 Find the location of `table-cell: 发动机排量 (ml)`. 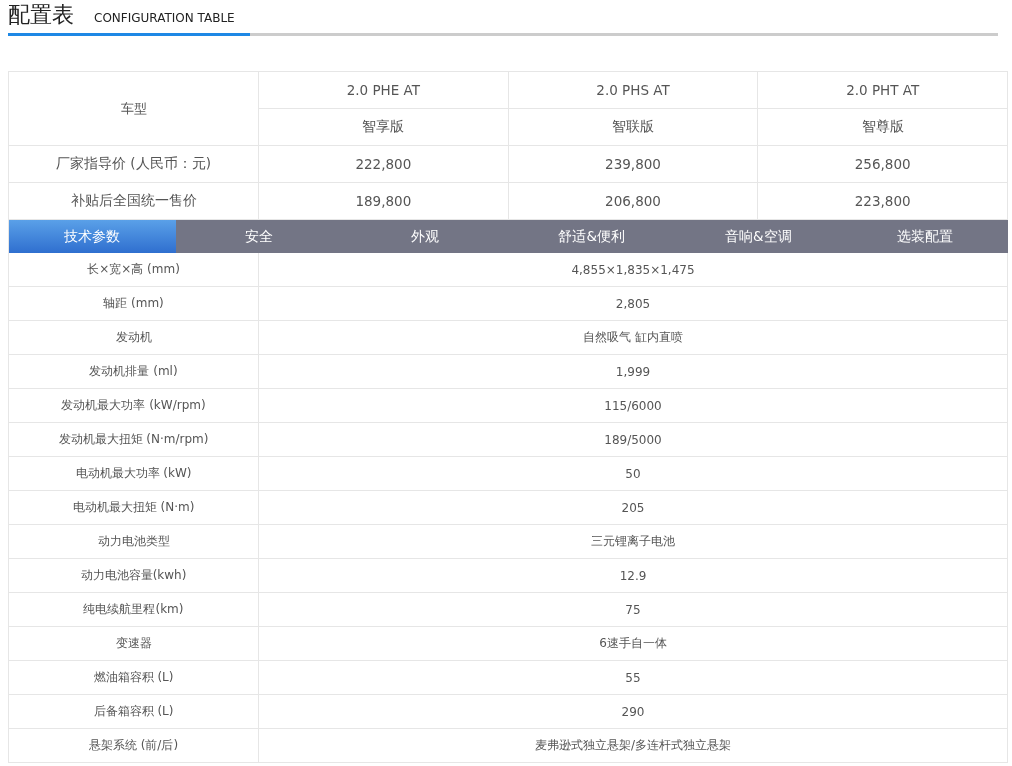

table-cell: 发动机排量 (ml) is located at coordinates (134, 372).